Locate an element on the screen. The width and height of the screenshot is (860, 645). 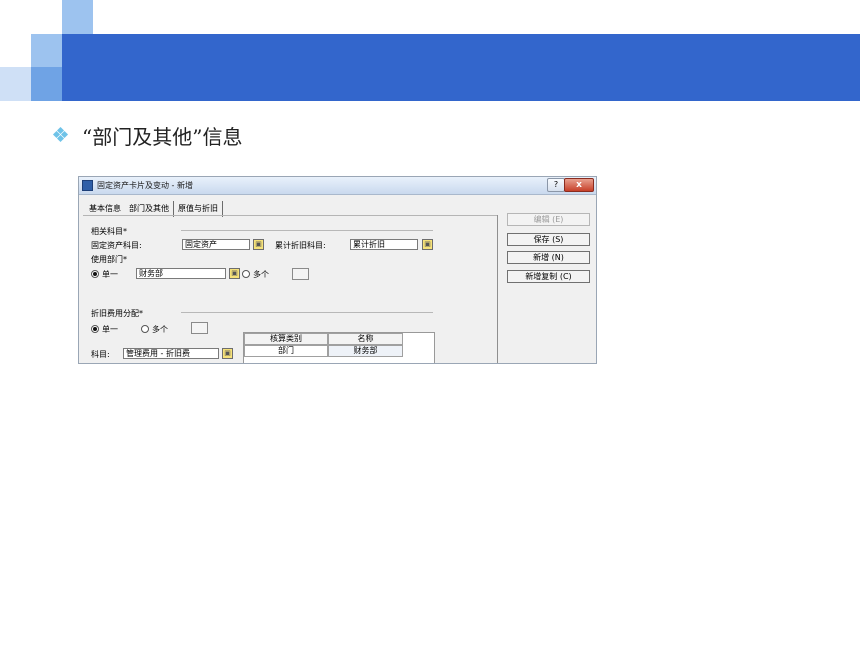
use-dept-label: 使用部门* is located at coordinates (109, 259).